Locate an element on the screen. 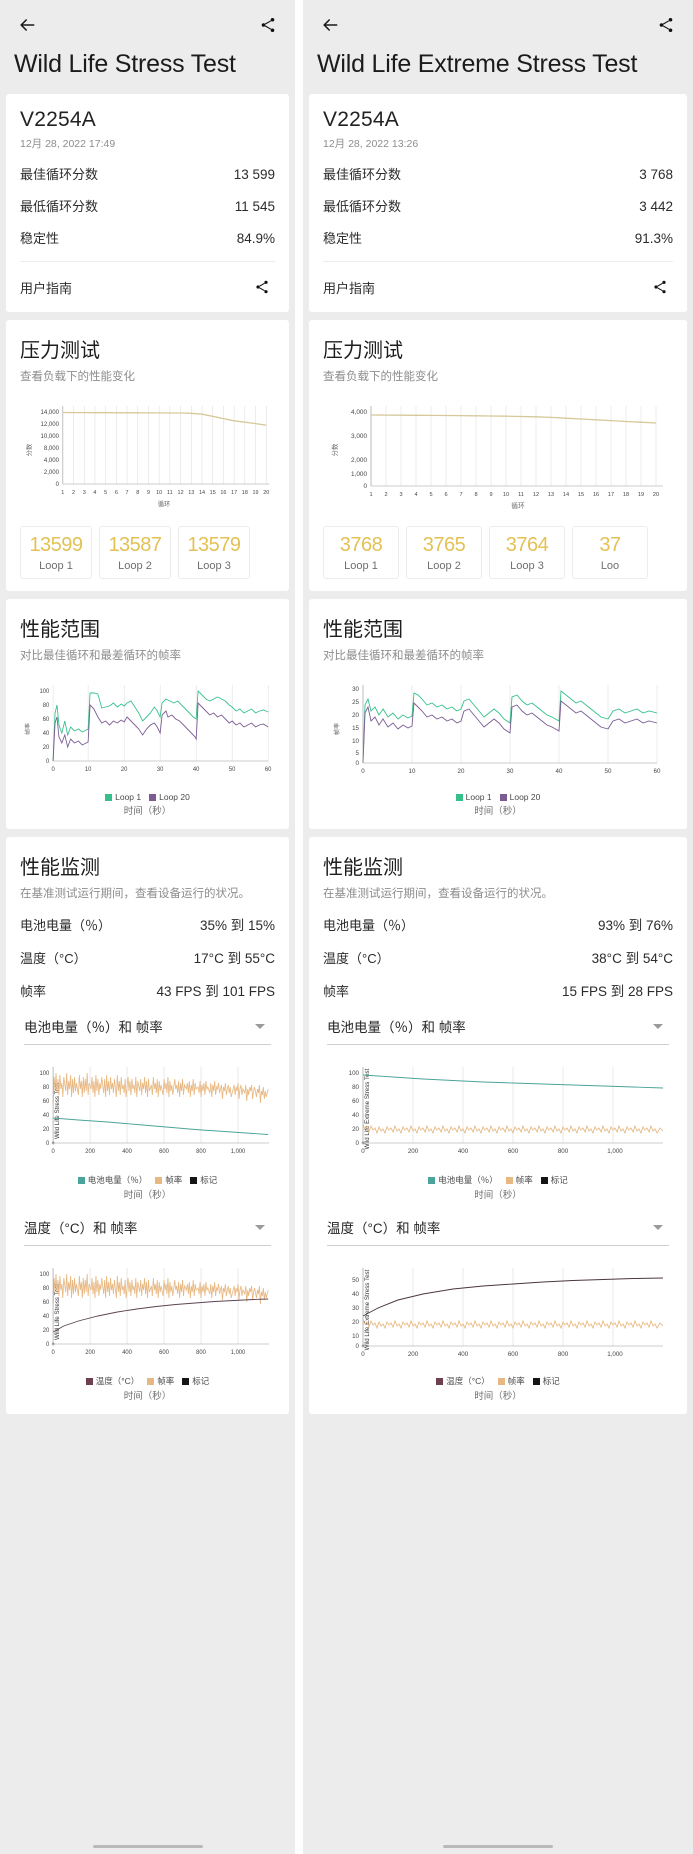  loop-label: Loop 2 is located at coordinates (135, 566).